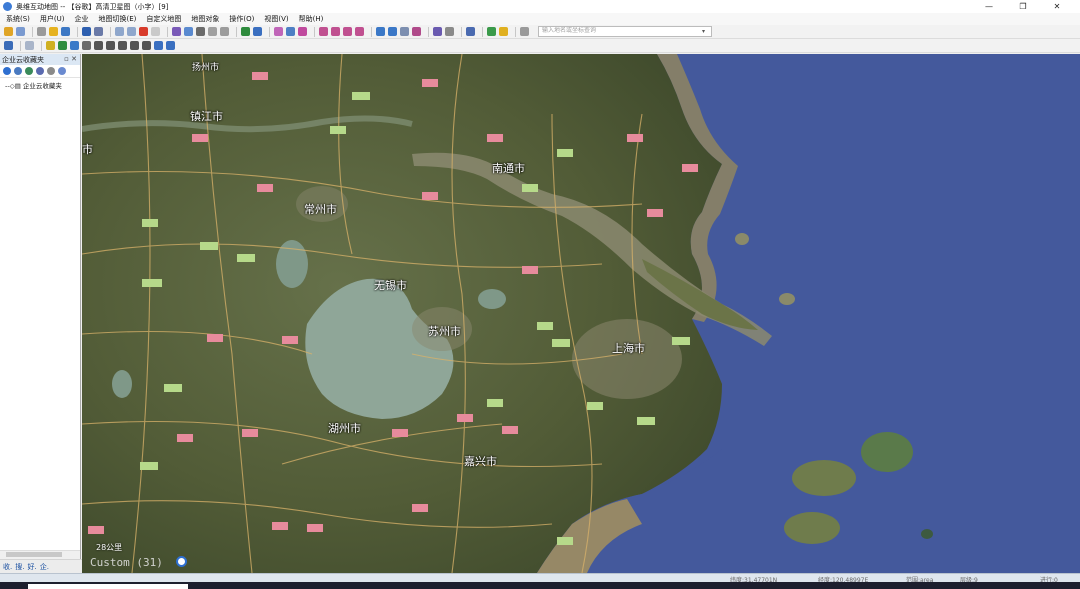 This screenshot has width=1080, height=589. I want to click on image-icon, so click(491, 31).